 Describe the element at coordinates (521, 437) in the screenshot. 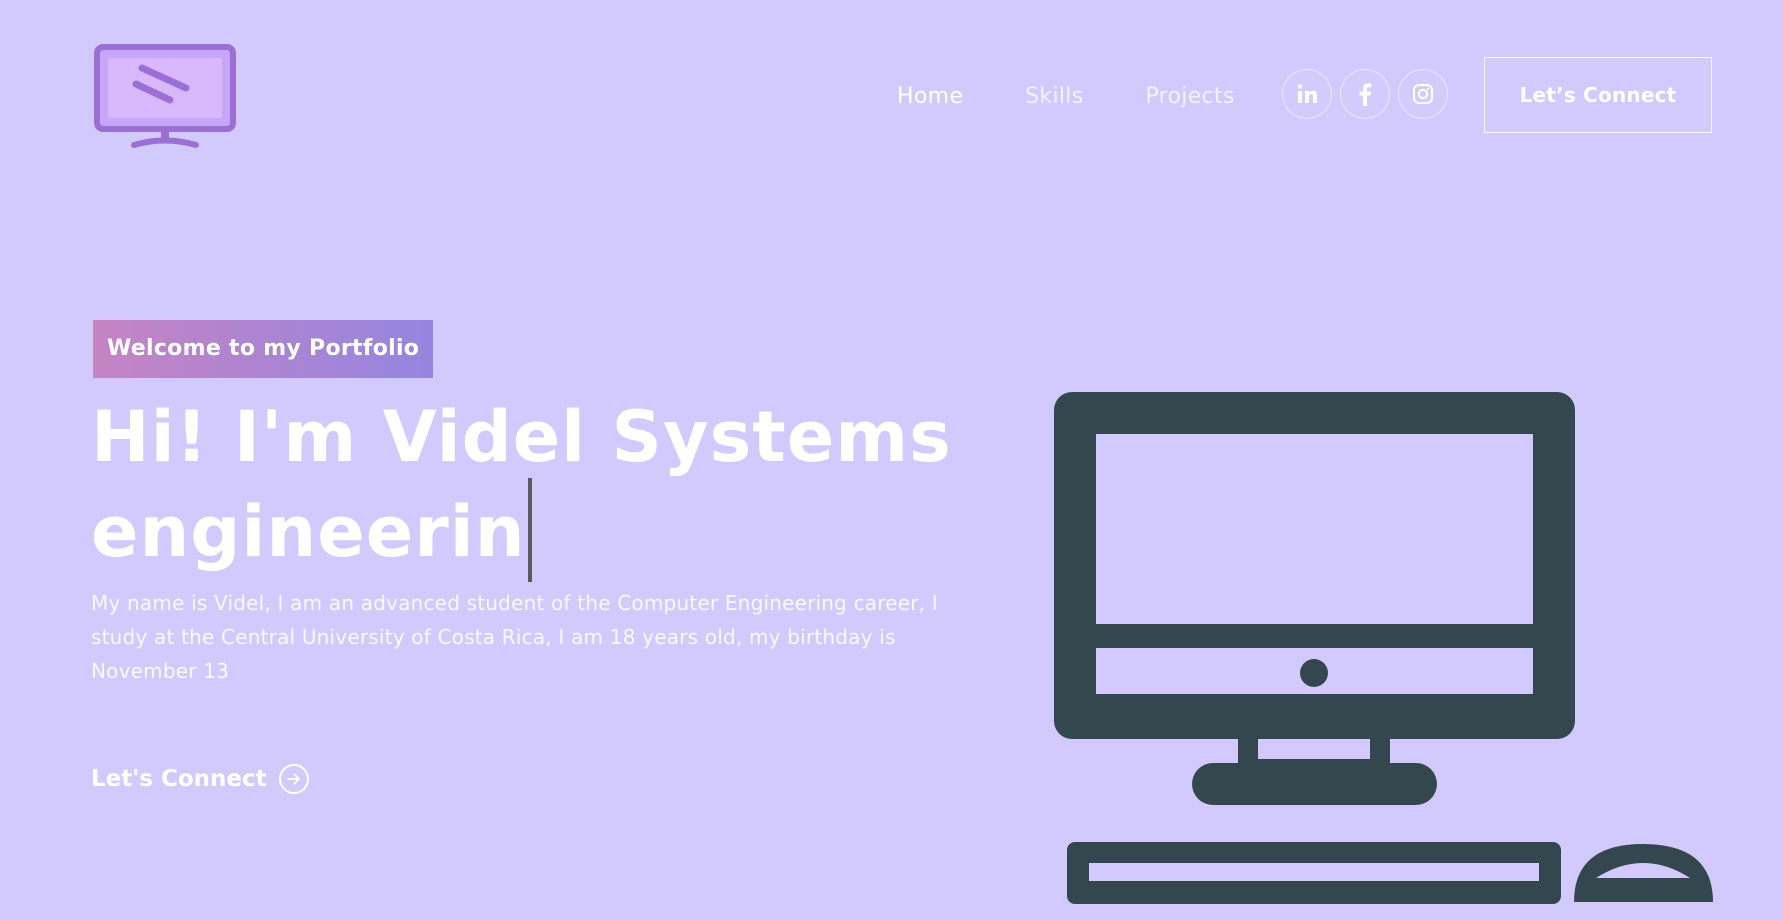

I see `hero-title-line-1: Hi! I'm Videl Systems` at that location.